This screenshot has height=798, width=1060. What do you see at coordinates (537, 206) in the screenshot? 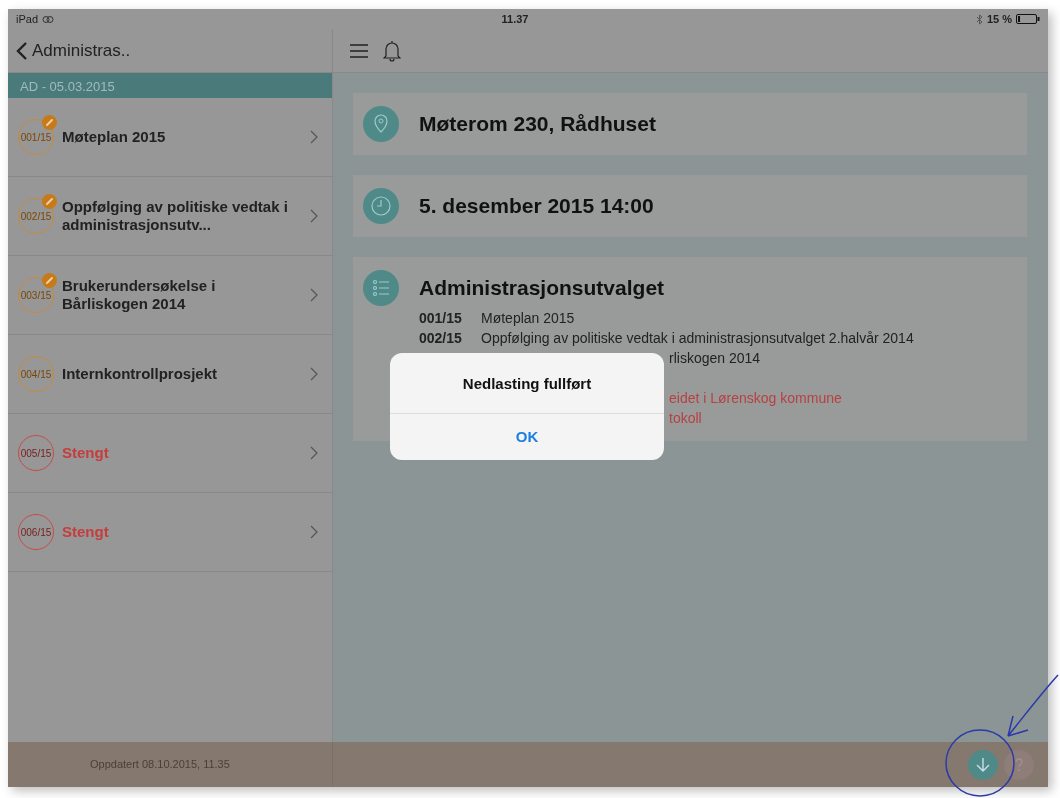
I see `card-title: 5. desember 2015 14:00` at bounding box center [537, 206].